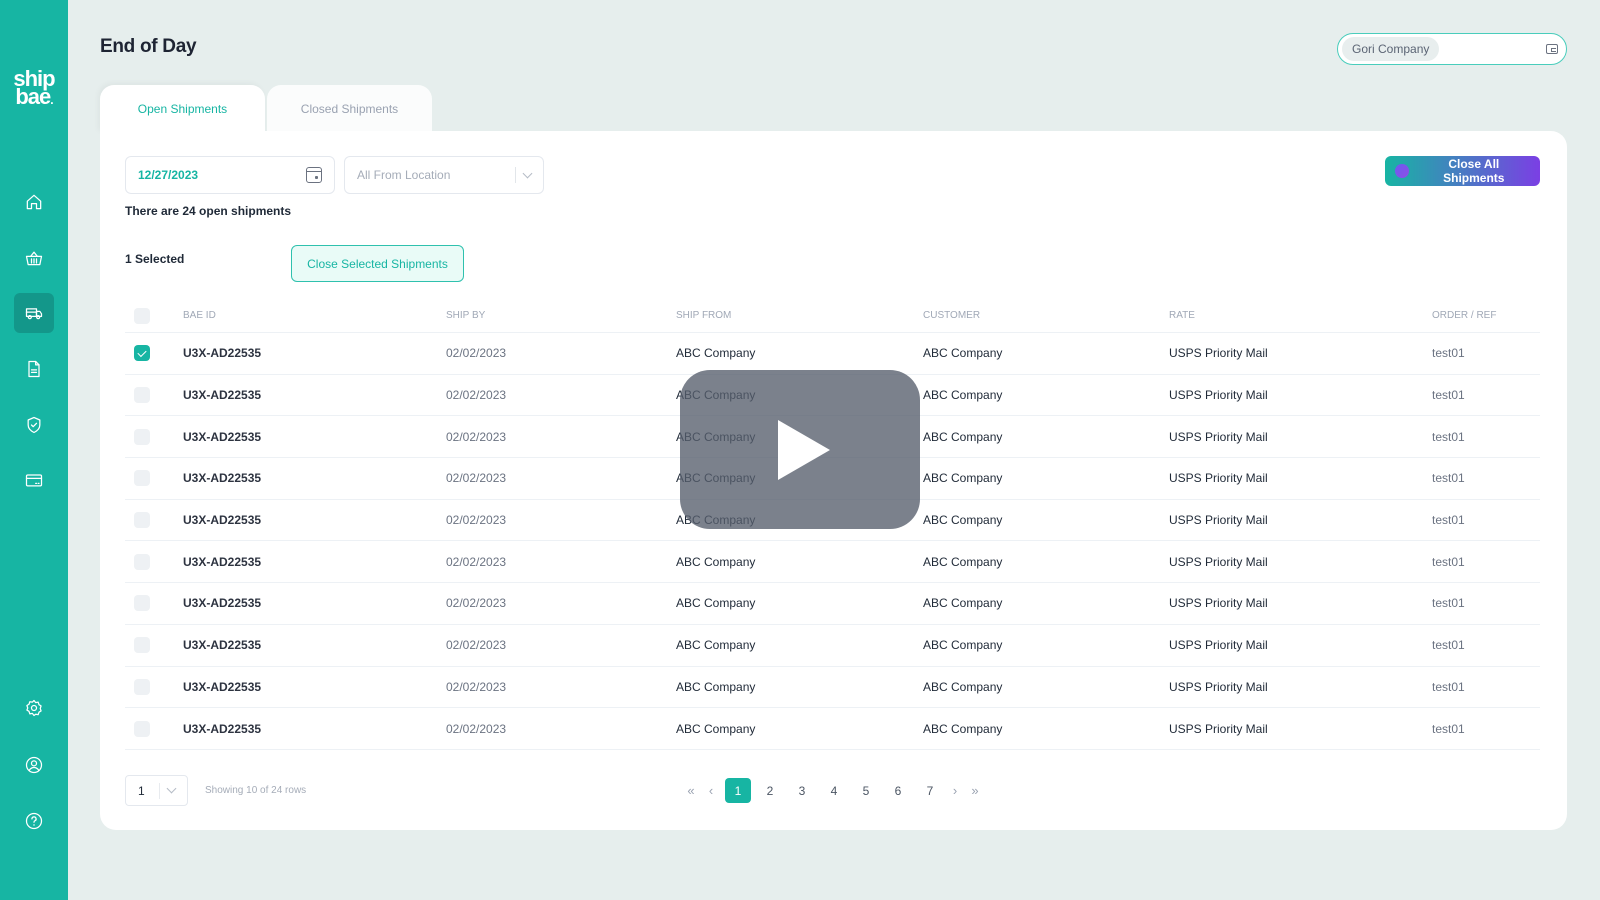  I want to click on pagination: « ‹ 1234567 › », so click(837, 790).